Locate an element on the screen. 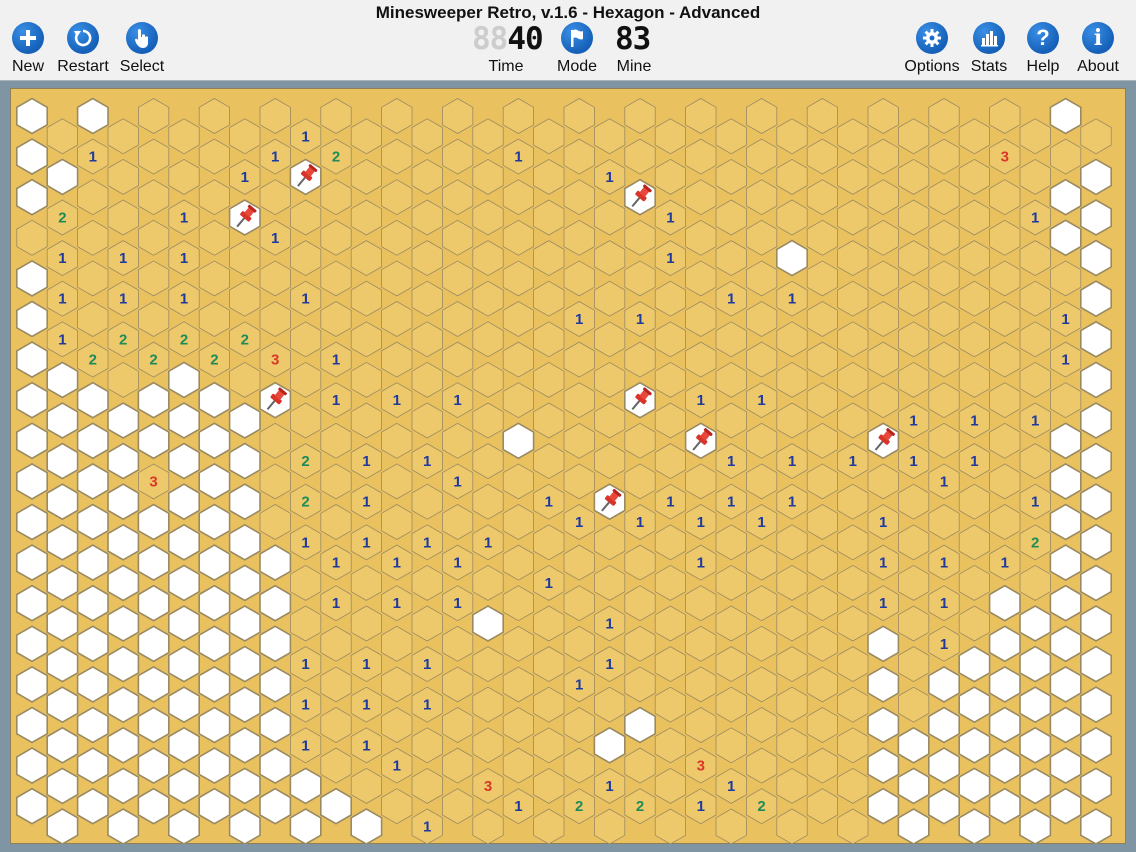  hex-cell: 3 is located at coordinates (701, 765).